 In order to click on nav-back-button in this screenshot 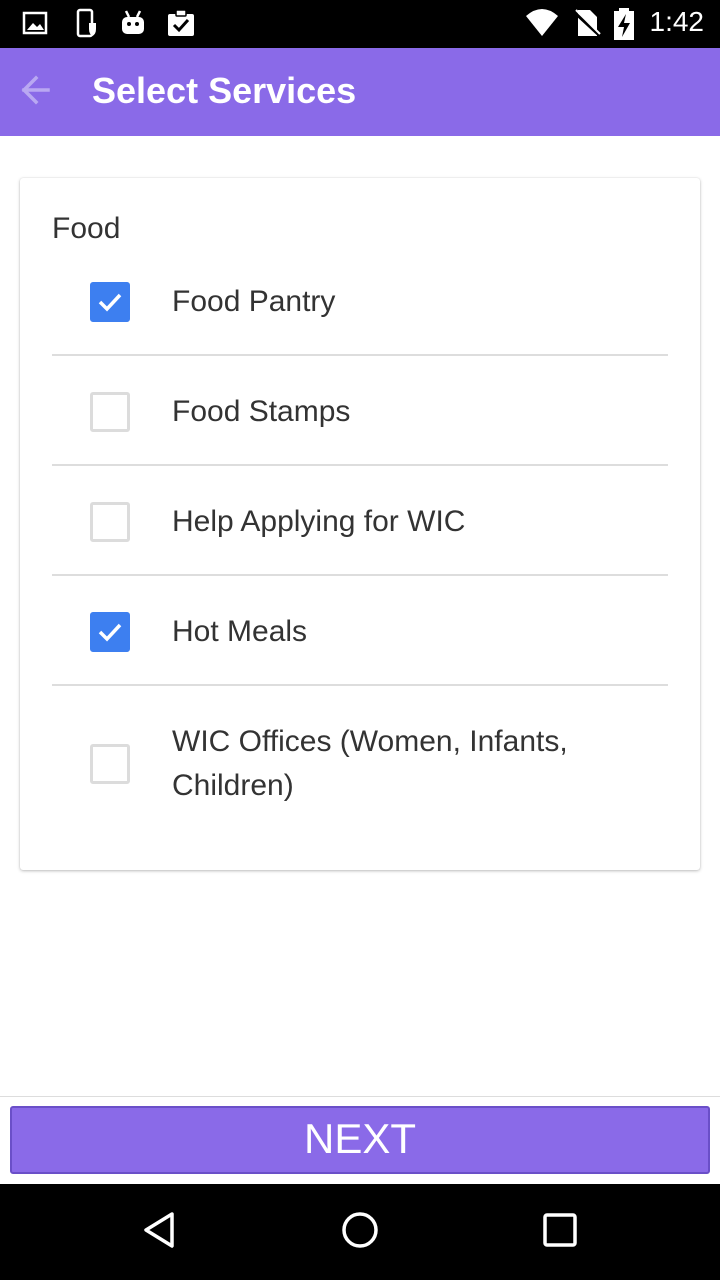, I will do `click(160, 1232)`.